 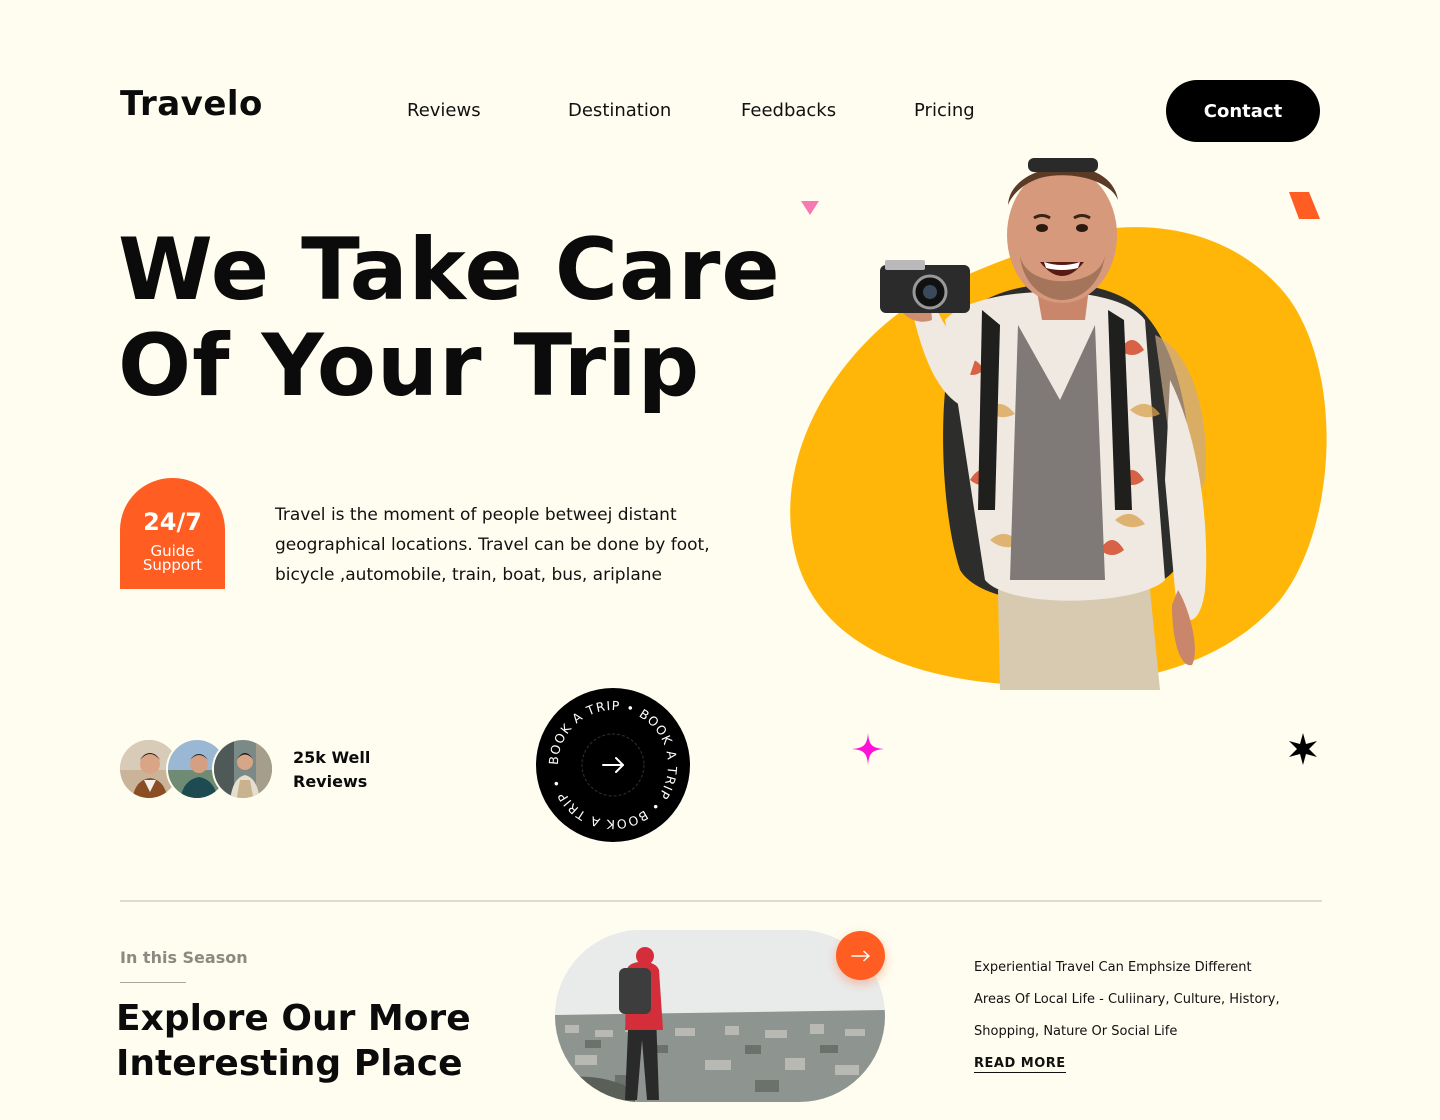 What do you see at coordinates (330, 781) in the screenshot?
I see `reviews-line-2: Reviews` at bounding box center [330, 781].